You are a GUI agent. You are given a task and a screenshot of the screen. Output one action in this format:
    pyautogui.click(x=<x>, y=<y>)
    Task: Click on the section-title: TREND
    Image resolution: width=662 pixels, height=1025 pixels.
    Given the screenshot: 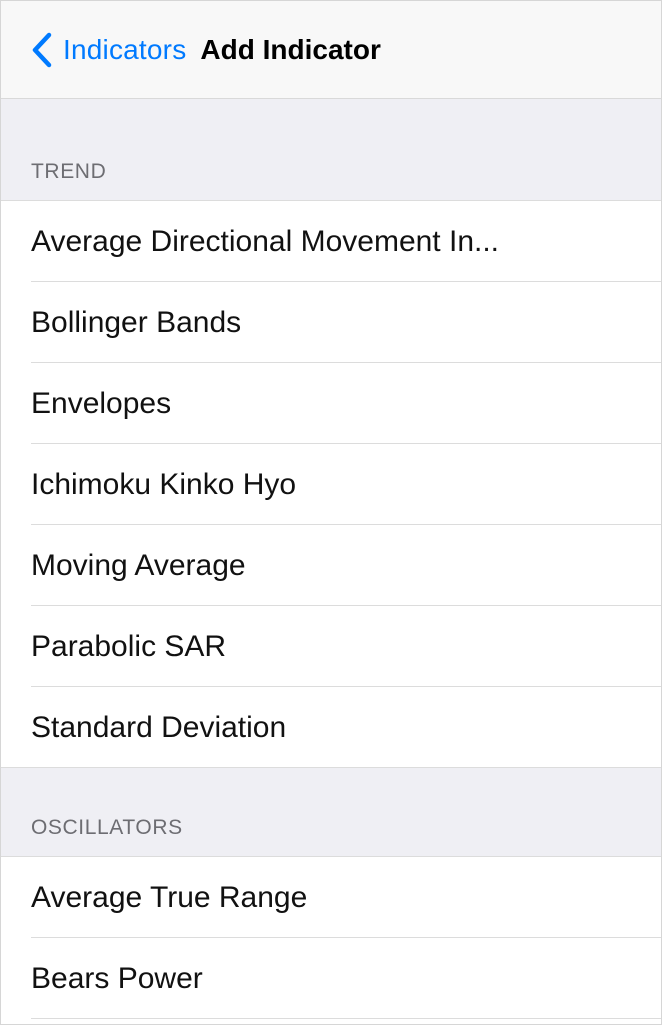 What is the action you would take?
    pyautogui.click(x=69, y=171)
    